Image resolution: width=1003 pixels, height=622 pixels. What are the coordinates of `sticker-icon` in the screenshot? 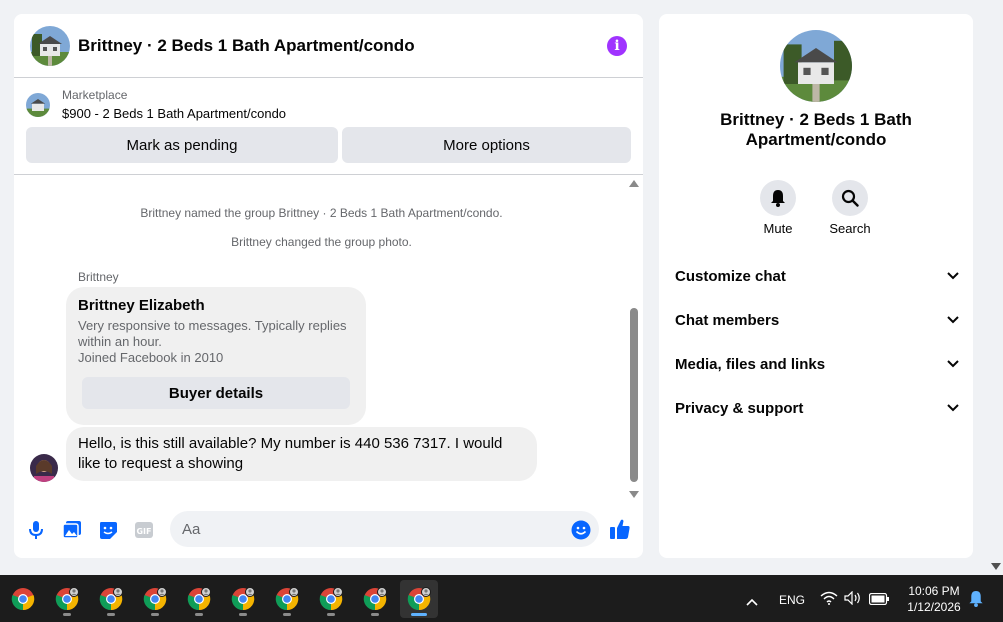 It's located at (108, 530).